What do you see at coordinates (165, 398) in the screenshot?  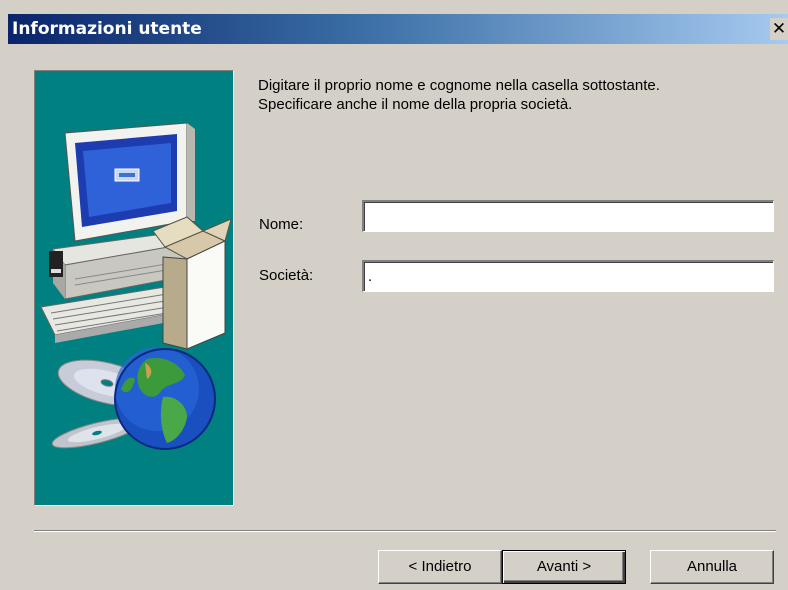 I see `globe-icon` at bounding box center [165, 398].